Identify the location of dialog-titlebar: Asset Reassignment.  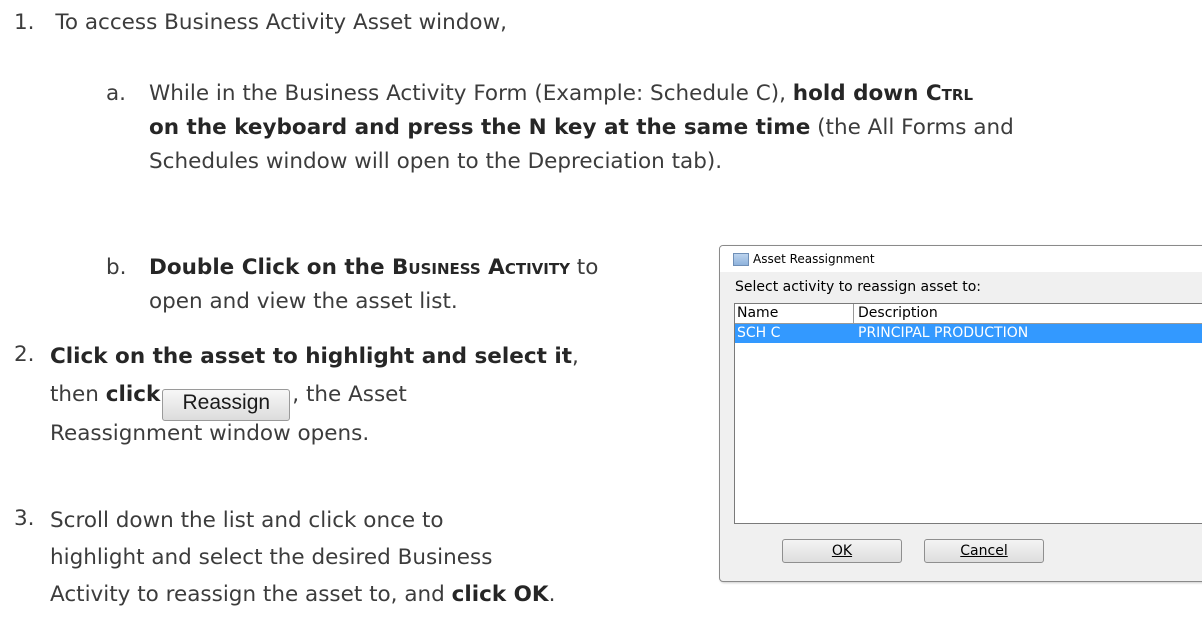
(961, 259).